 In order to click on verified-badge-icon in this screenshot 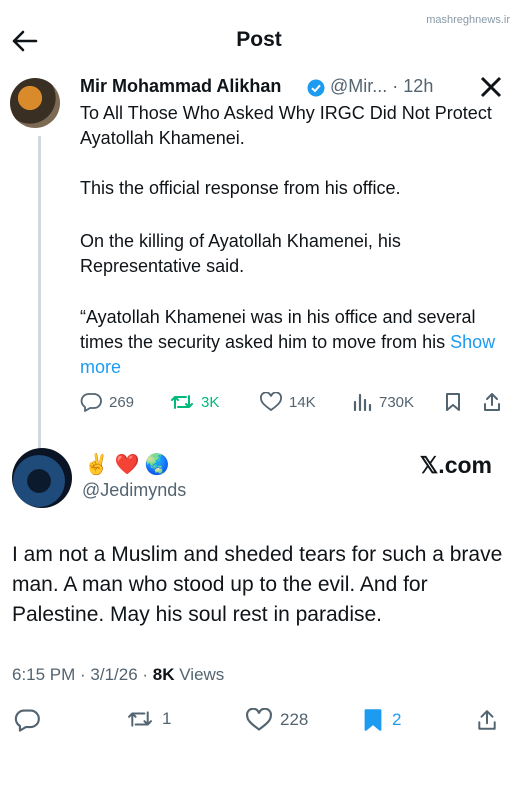, I will do `click(316, 88)`.